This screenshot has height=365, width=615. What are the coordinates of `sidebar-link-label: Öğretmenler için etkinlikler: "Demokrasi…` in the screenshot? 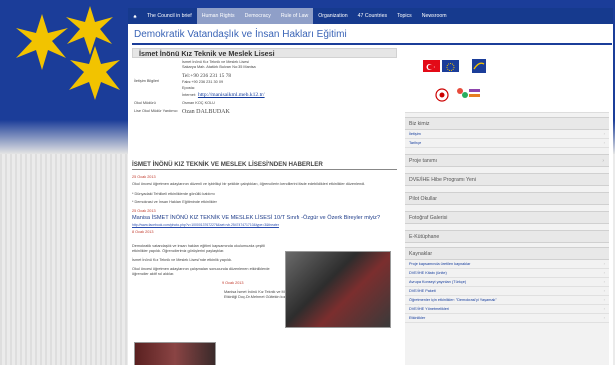 It's located at (453, 300).